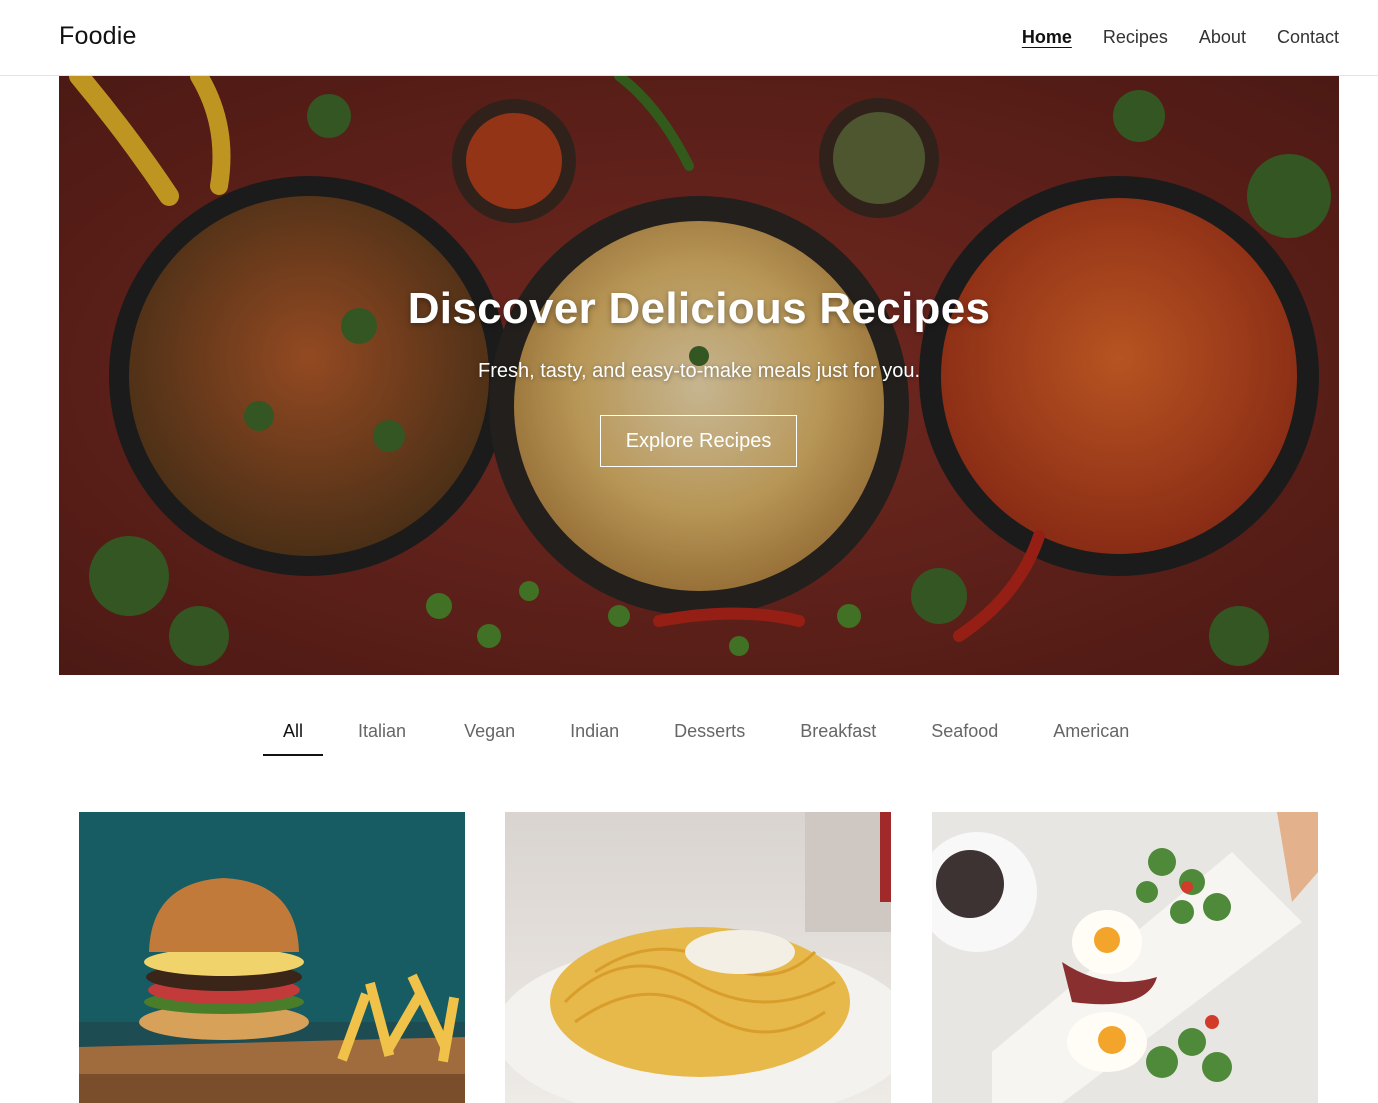 This screenshot has height=1103, width=1378. I want to click on recipe-card-burger, so click(272, 957).